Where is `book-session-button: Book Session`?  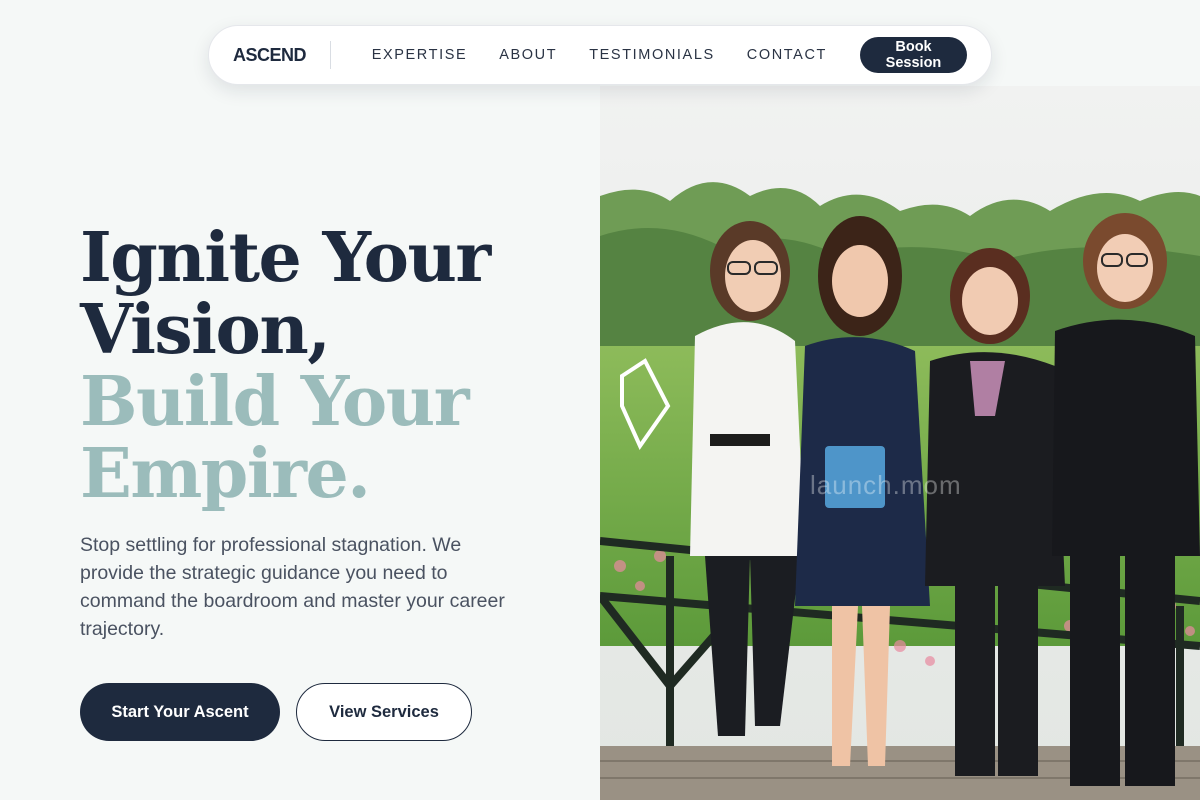
book-session-button: Book Session is located at coordinates (913, 55).